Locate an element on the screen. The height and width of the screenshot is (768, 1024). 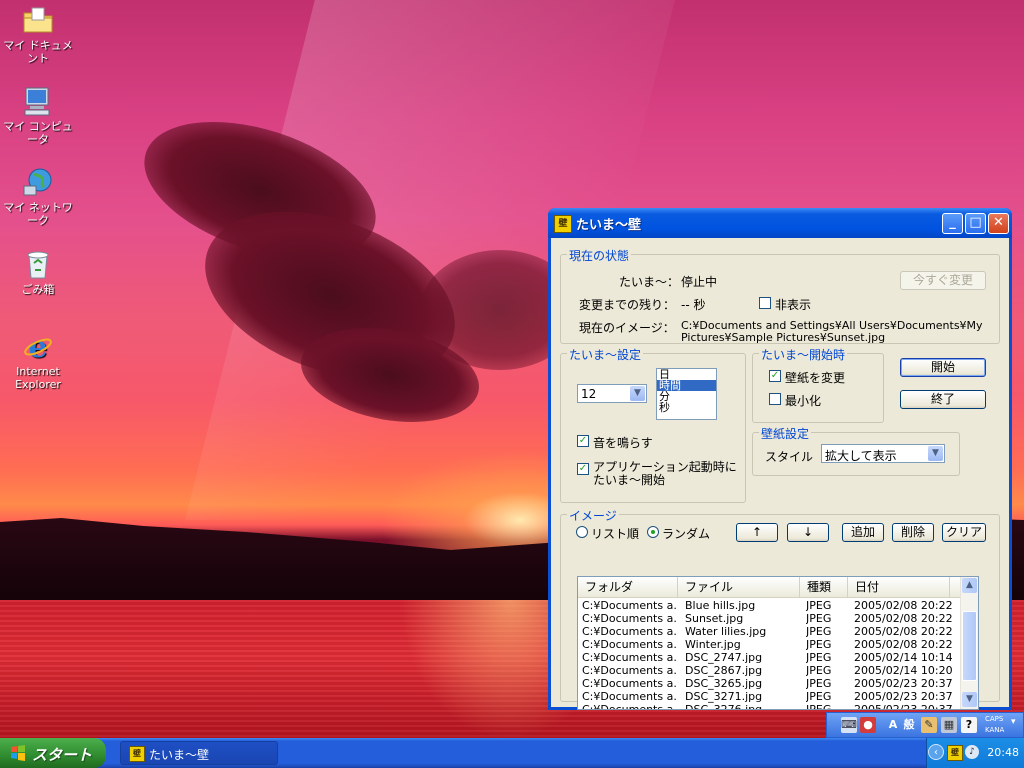
change-wallpaper-checkbox: ✓ is located at coordinates (775, 376).